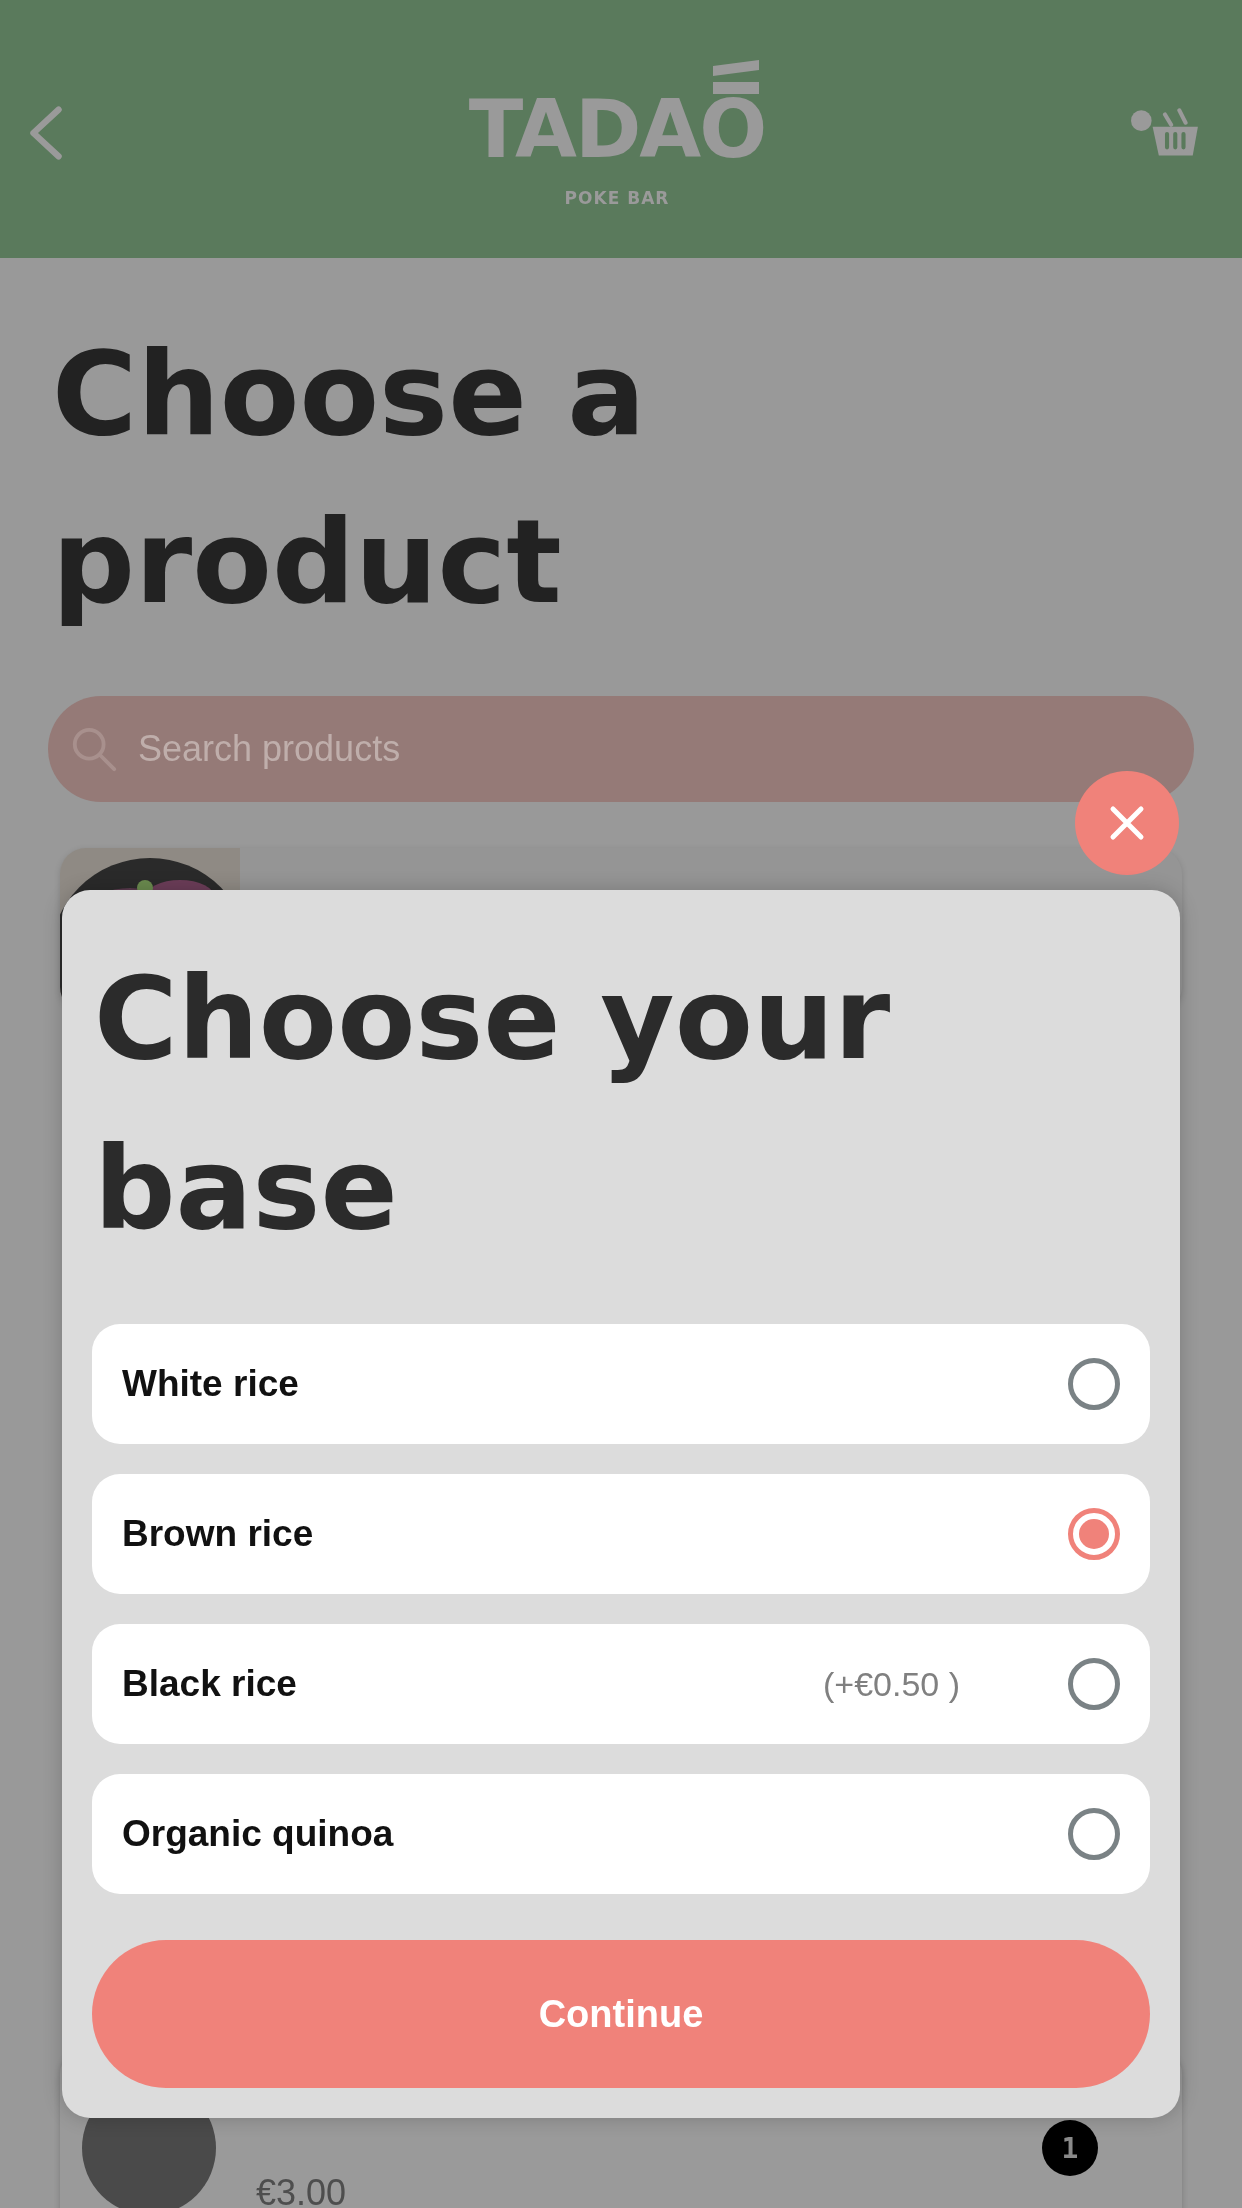 Image resolution: width=1242 pixels, height=2208 pixels. What do you see at coordinates (258, 1834) in the screenshot?
I see `option-label: Organic quinoa` at bounding box center [258, 1834].